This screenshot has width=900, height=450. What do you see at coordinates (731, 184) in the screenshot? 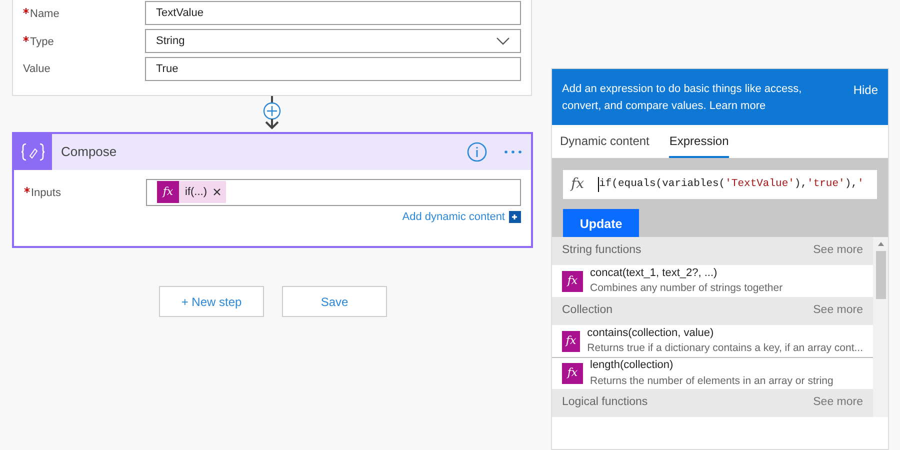
I see `expression-text: if(equals(variables('TextValue'),'true'),'` at bounding box center [731, 184].